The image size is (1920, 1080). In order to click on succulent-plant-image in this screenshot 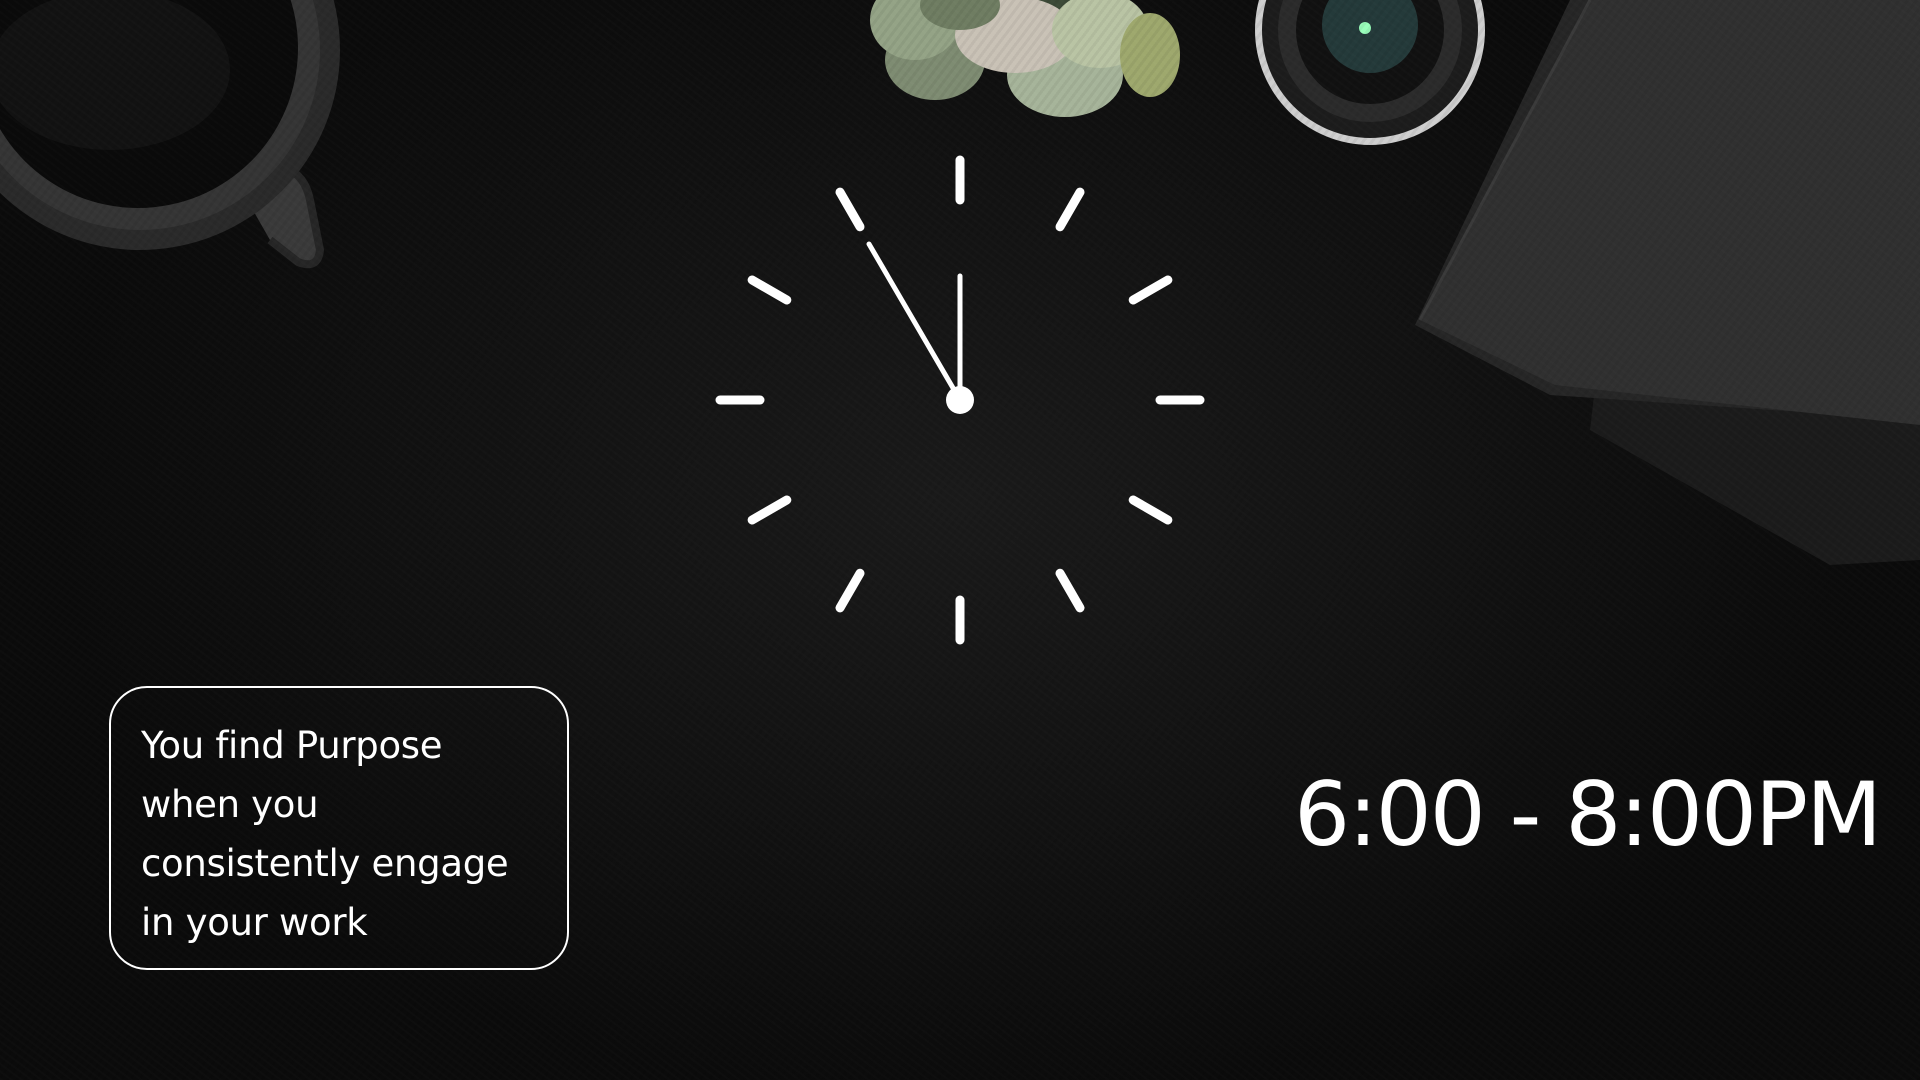, I will do `click(1025, 58)`.